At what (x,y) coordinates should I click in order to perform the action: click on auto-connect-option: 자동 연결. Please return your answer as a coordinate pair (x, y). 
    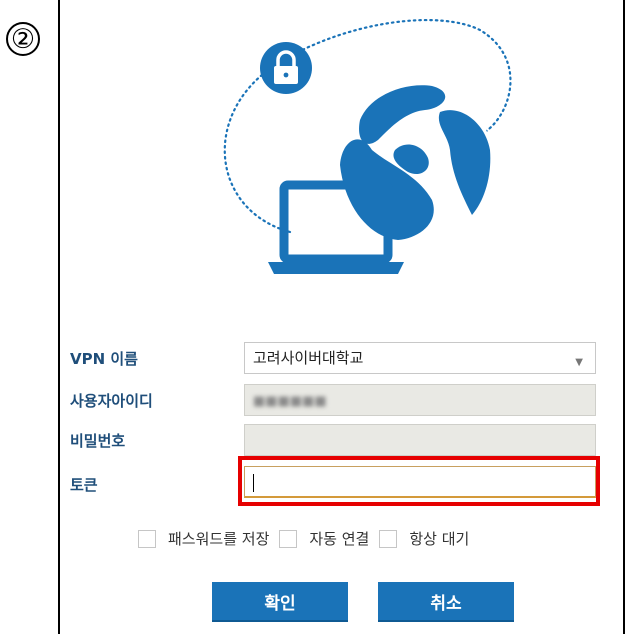
    Looking at the image, I should click on (324, 538).